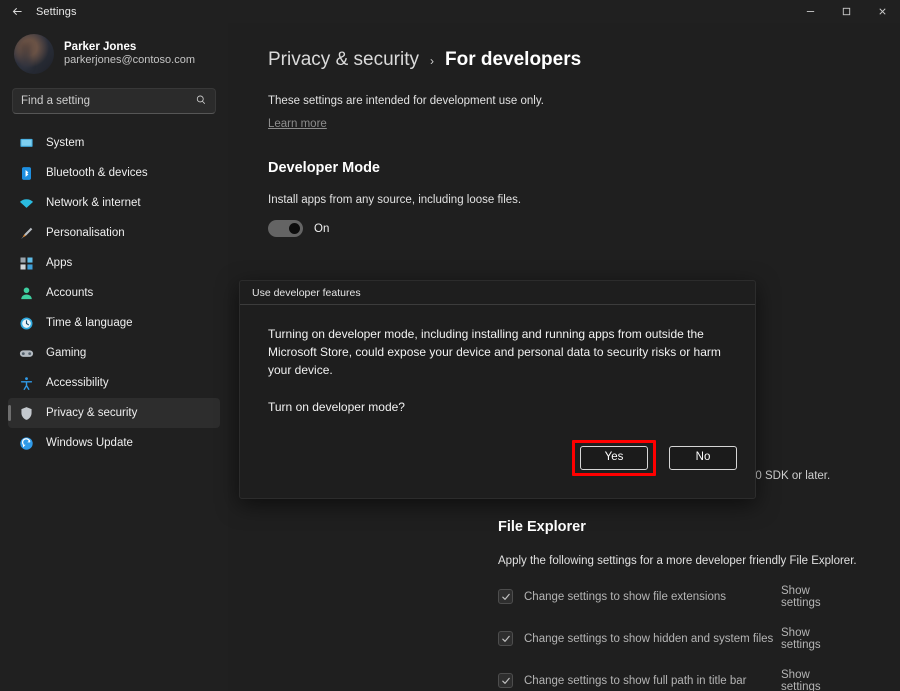 The width and height of the screenshot is (900, 691). I want to click on close-icon, so click(882, 11).